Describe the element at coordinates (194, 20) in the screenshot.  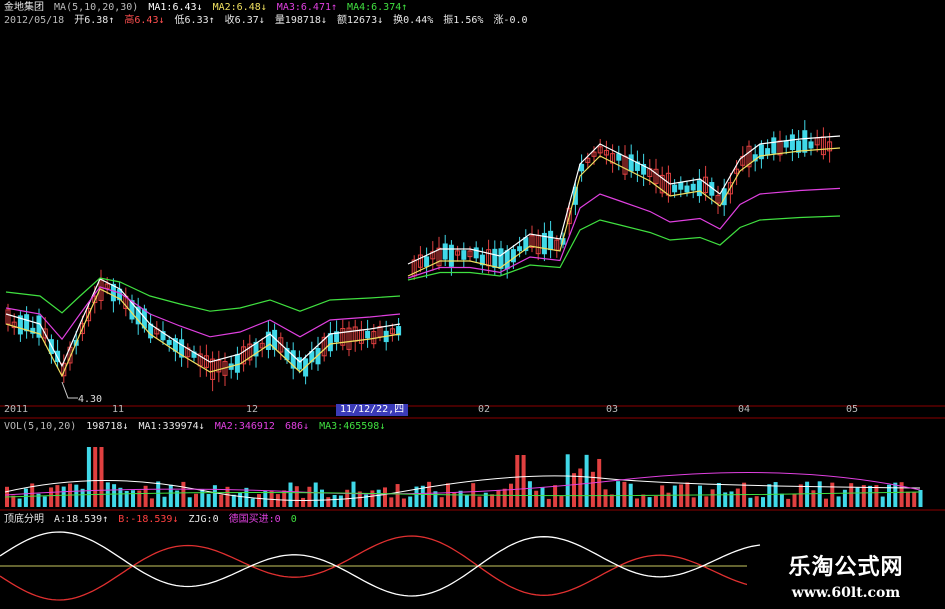
I see `low-price: 低6.33↑` at that location.